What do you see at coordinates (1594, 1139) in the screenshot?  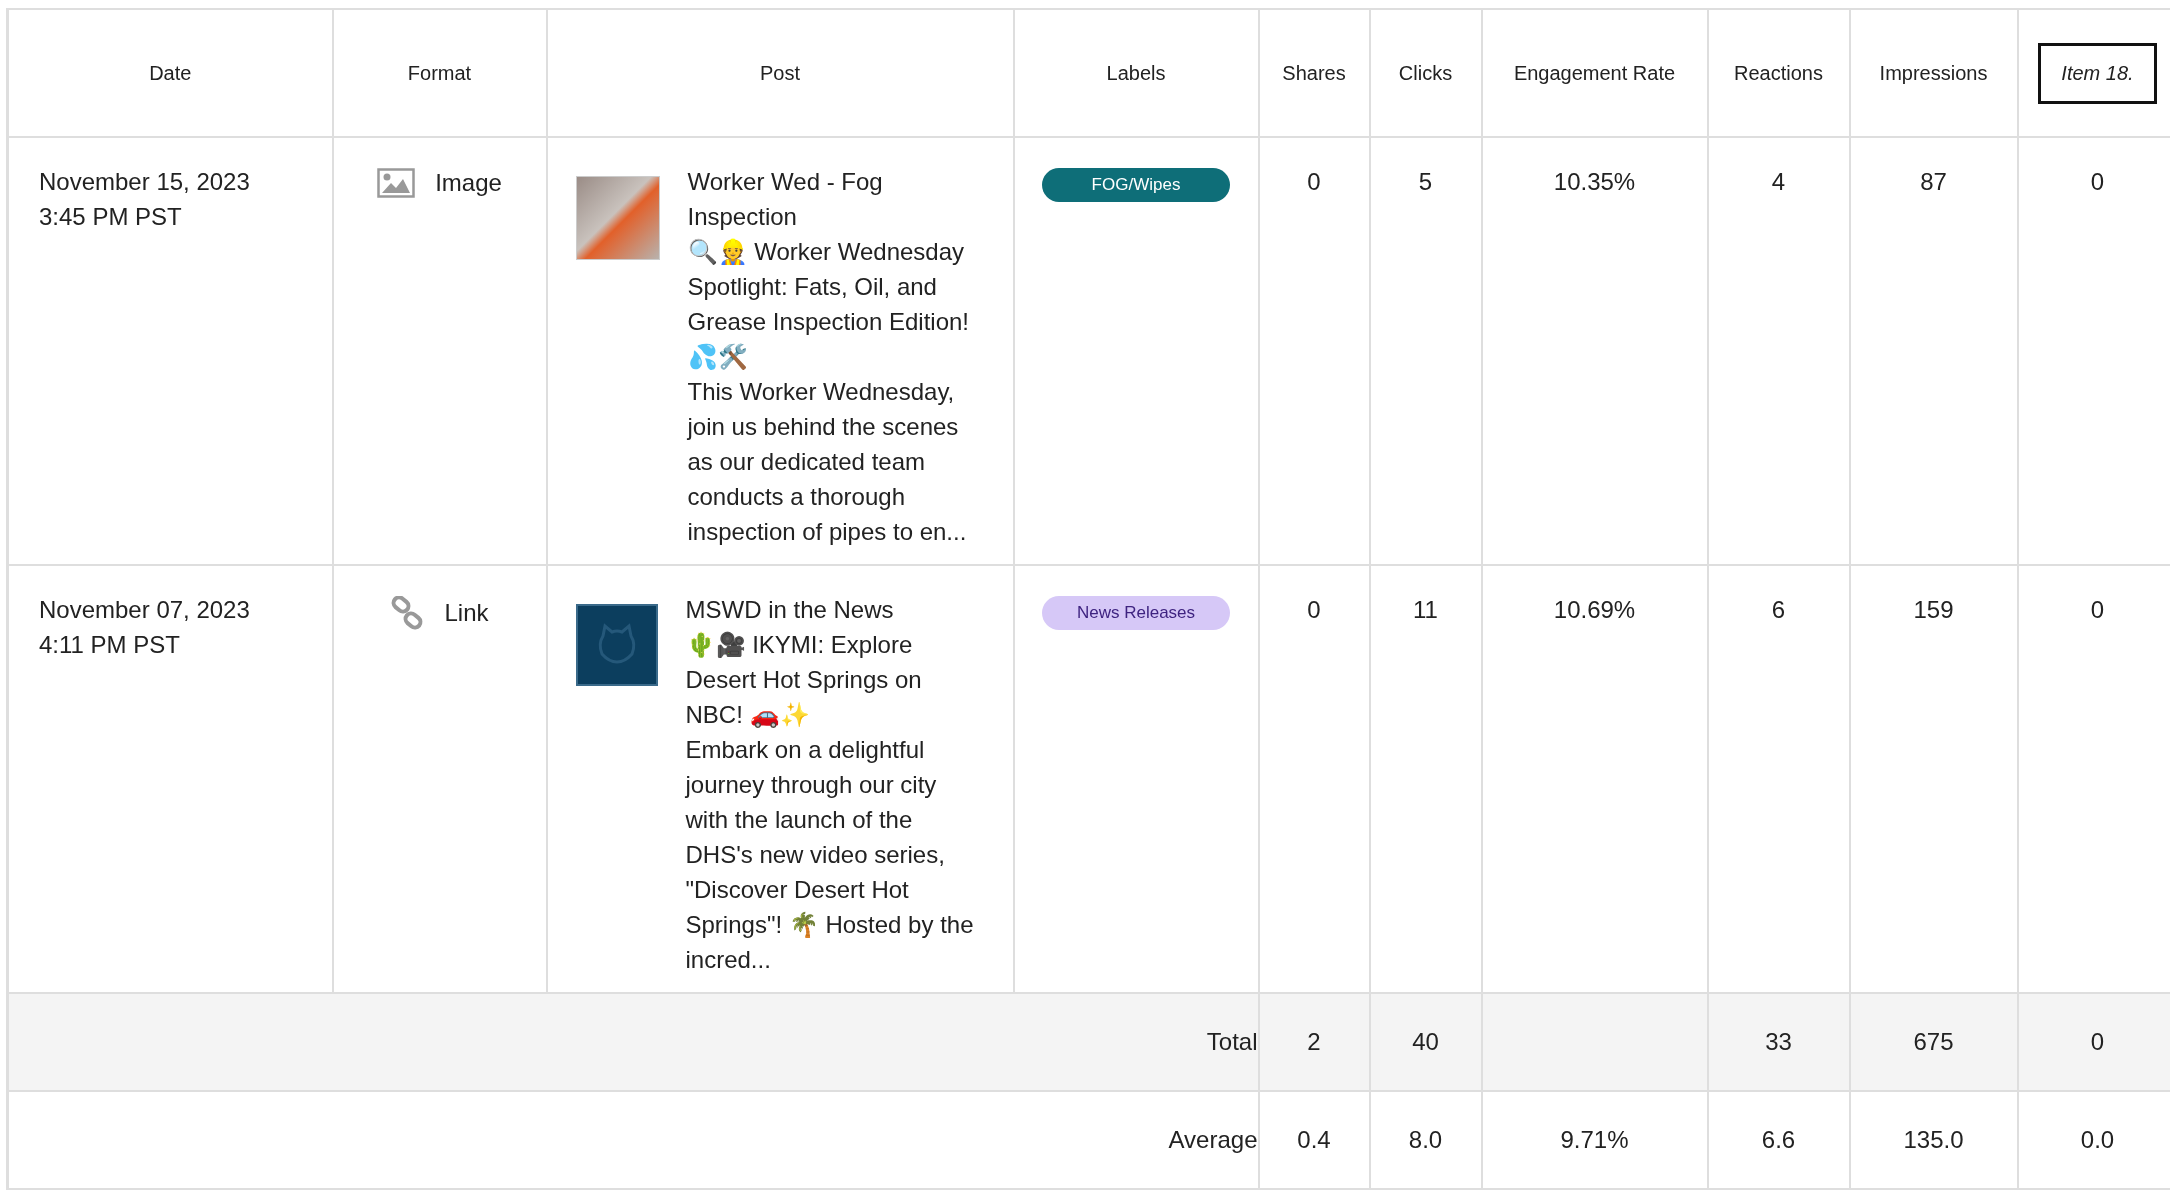 I see `summary-value: 9.71%` at bounding box center [1594, 1139].